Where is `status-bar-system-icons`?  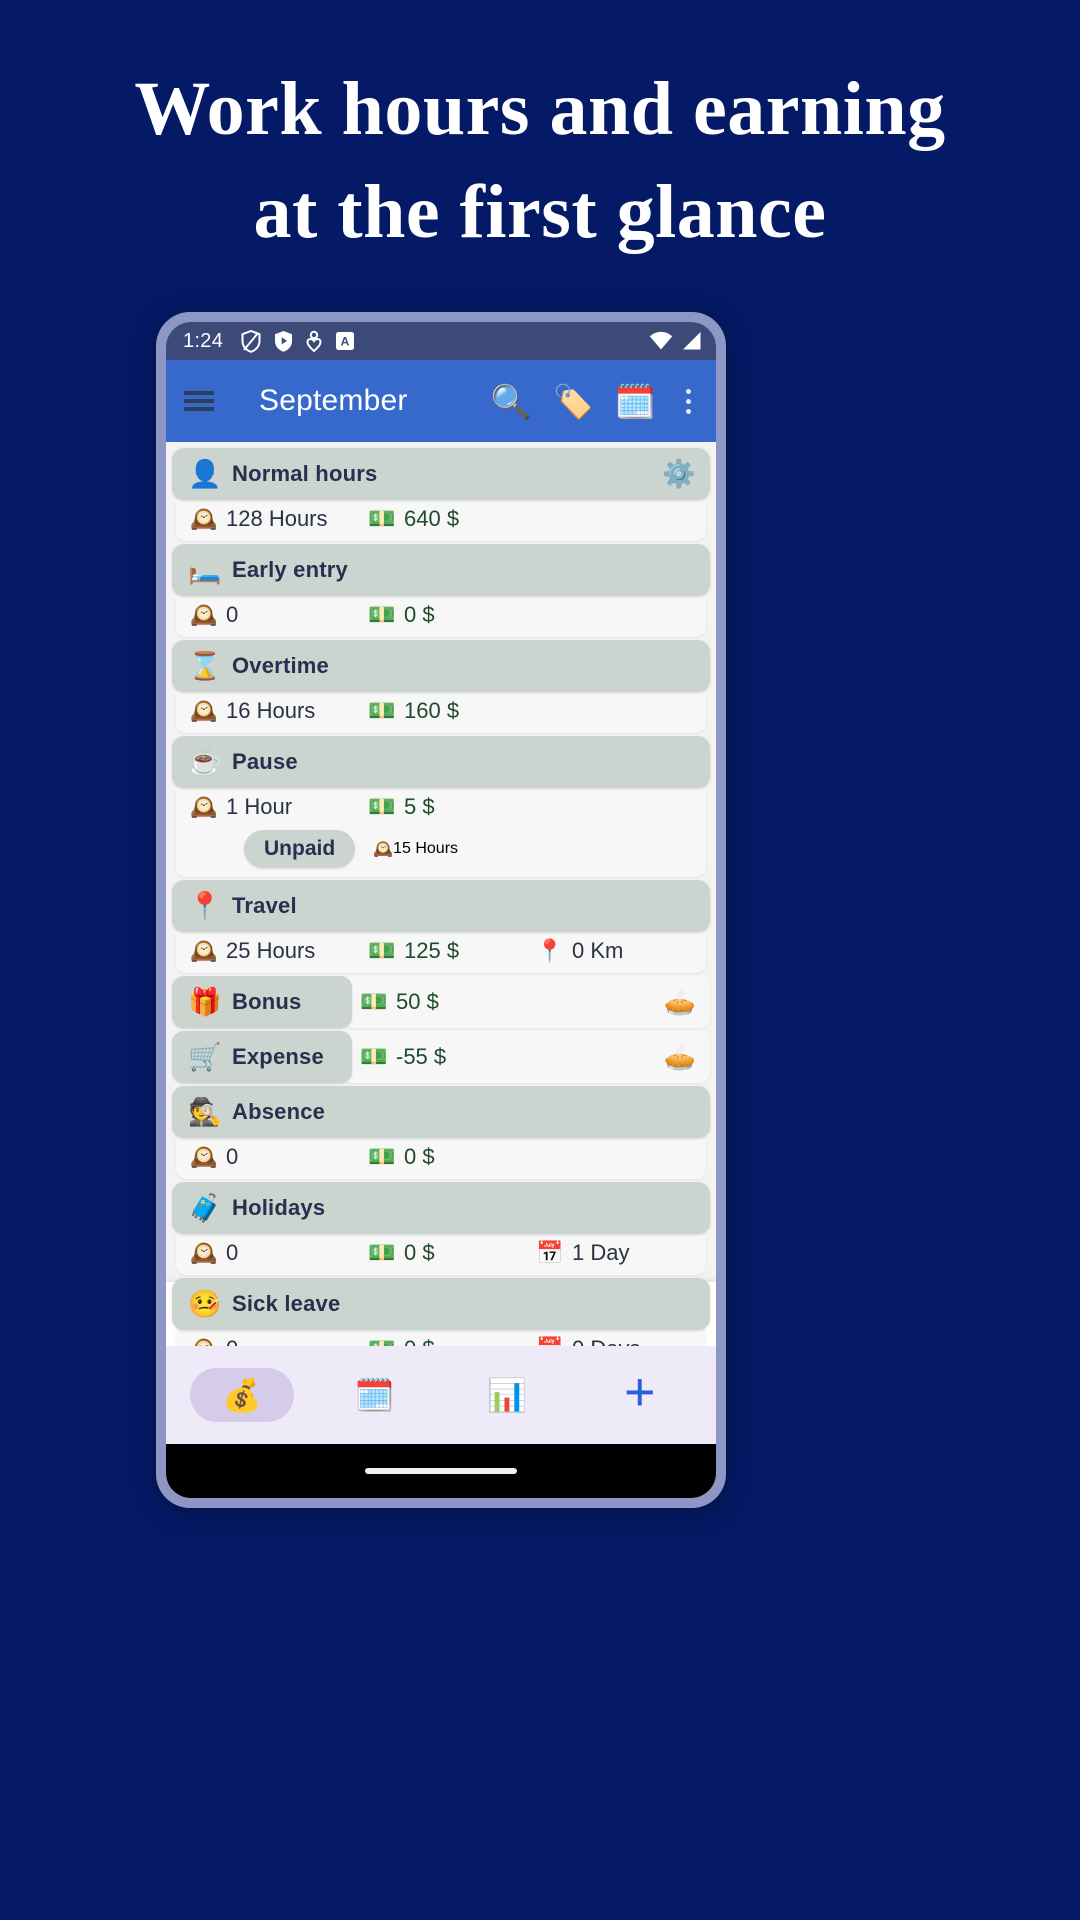 status-bar-system-icons is located at coordinates (675, 341).